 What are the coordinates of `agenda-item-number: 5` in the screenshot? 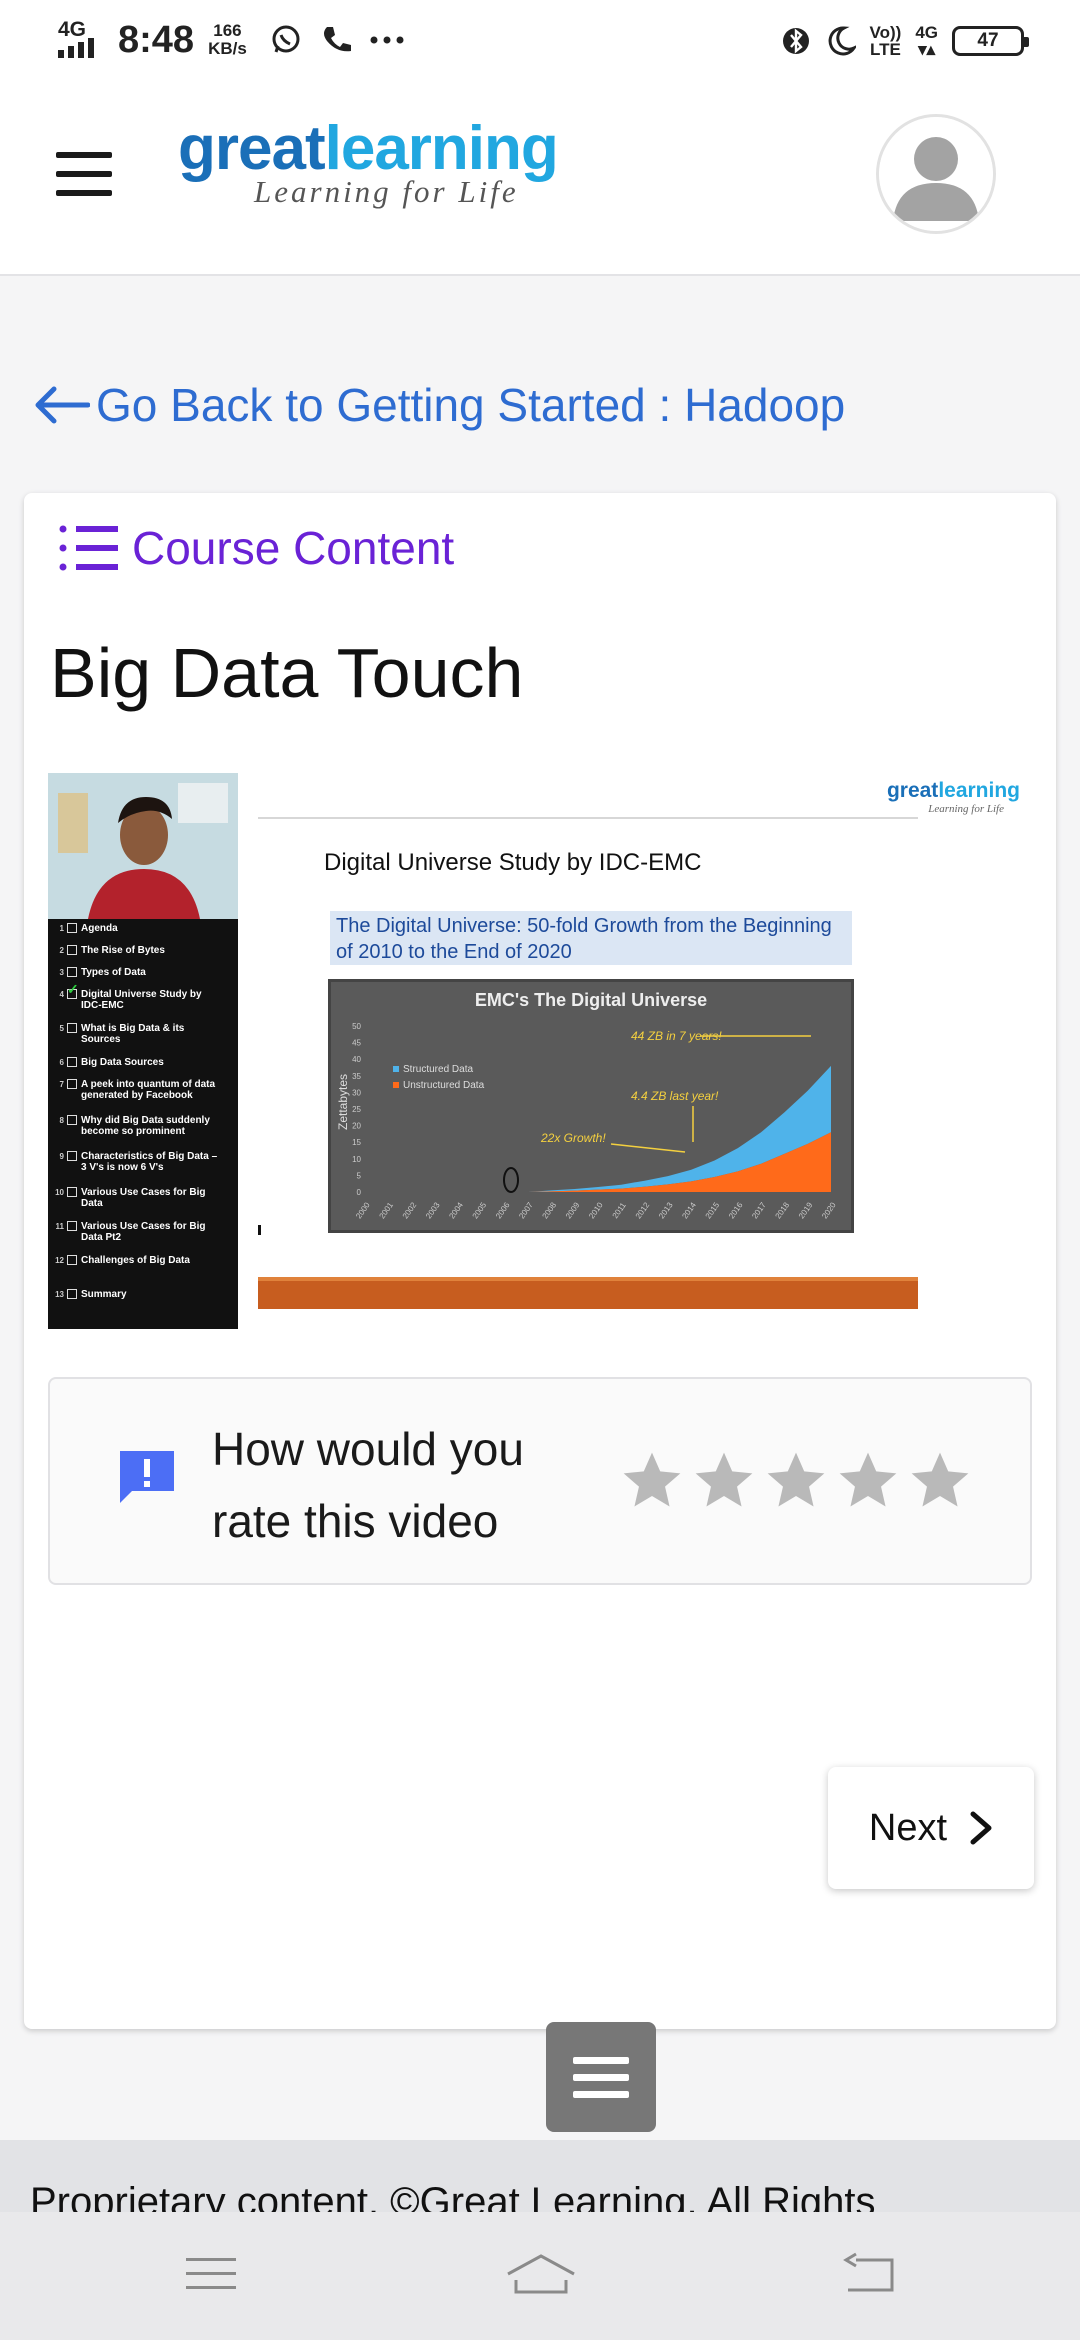 It's located at (61, 1028).